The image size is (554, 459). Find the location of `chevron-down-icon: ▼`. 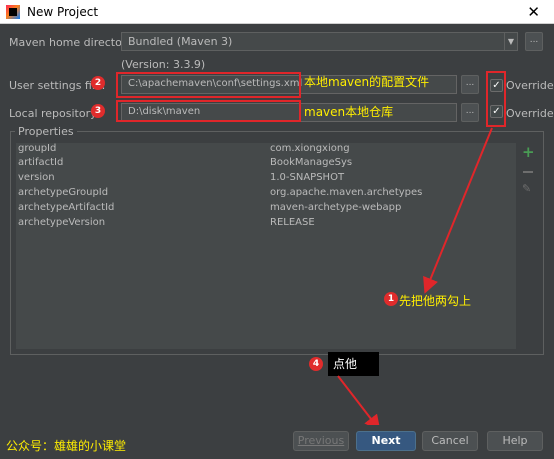

chevron-down-icon: ▼ is located at coordinates (511, 41).